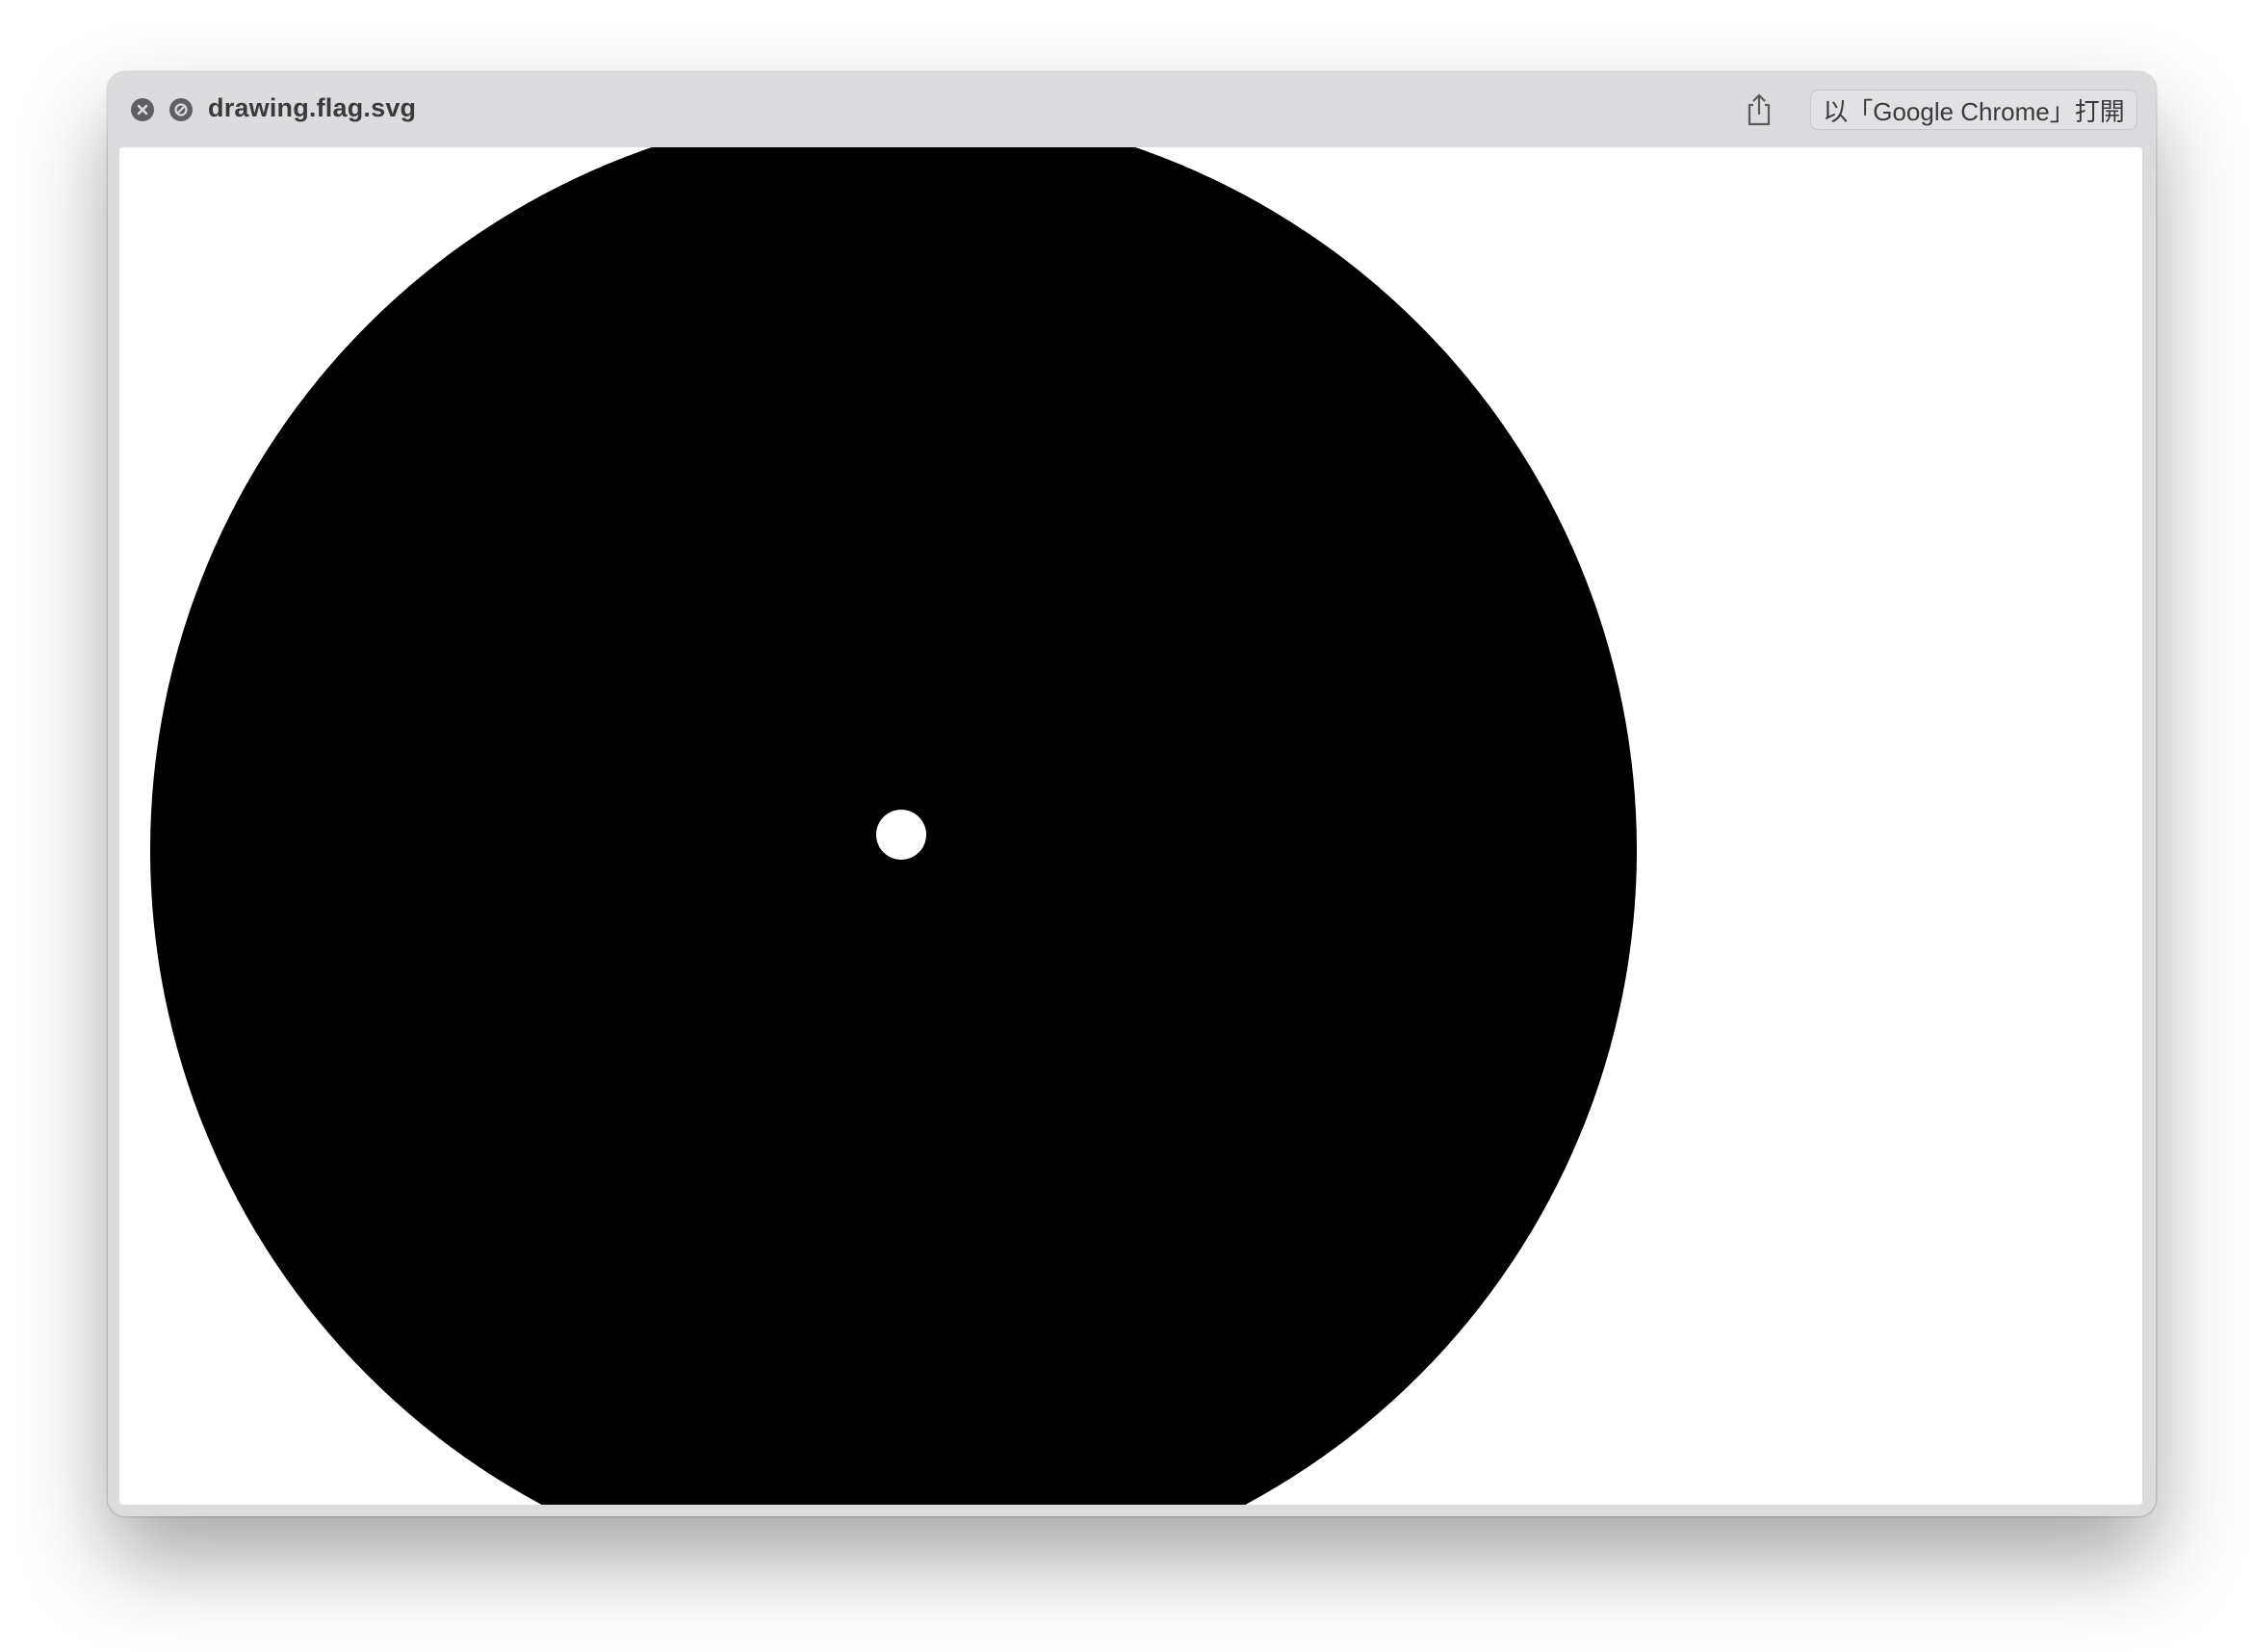 The image size is (2253, 1652). Describe the element at coordinates (1132, 108) in the screenshot. I see `title-bar: drawing.flag.svg 以「Google Chrome」打開` at that location.